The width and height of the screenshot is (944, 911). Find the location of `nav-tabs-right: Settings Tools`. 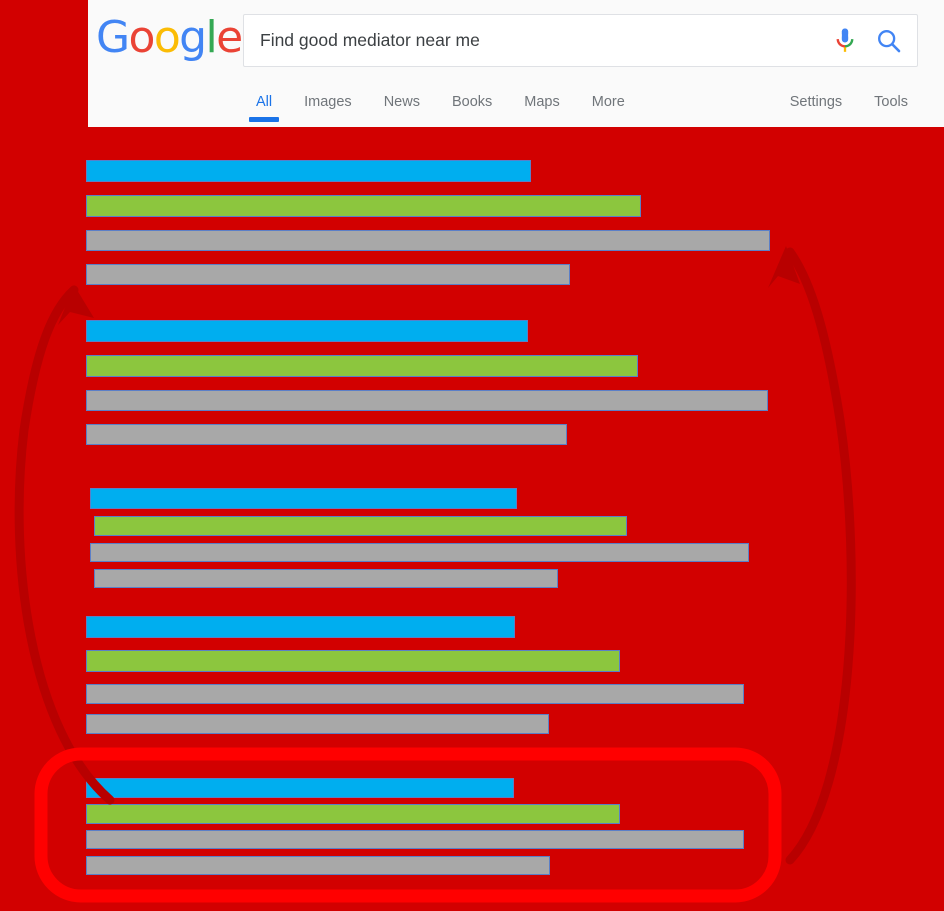

nav-tabs-right: Settings Tools is located at coordinates (849, 98).